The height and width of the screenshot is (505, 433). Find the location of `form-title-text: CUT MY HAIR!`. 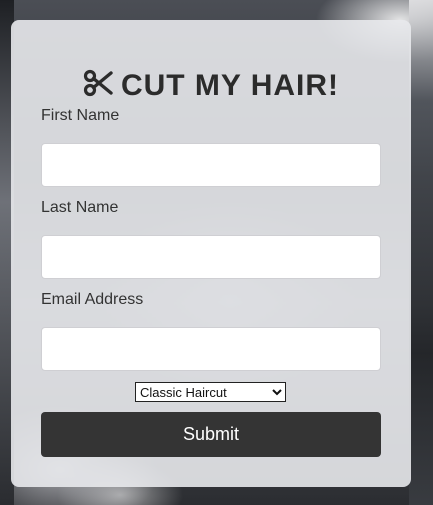

form-title-text: CUT MY HAIR! is located at coordinates (230, 85).